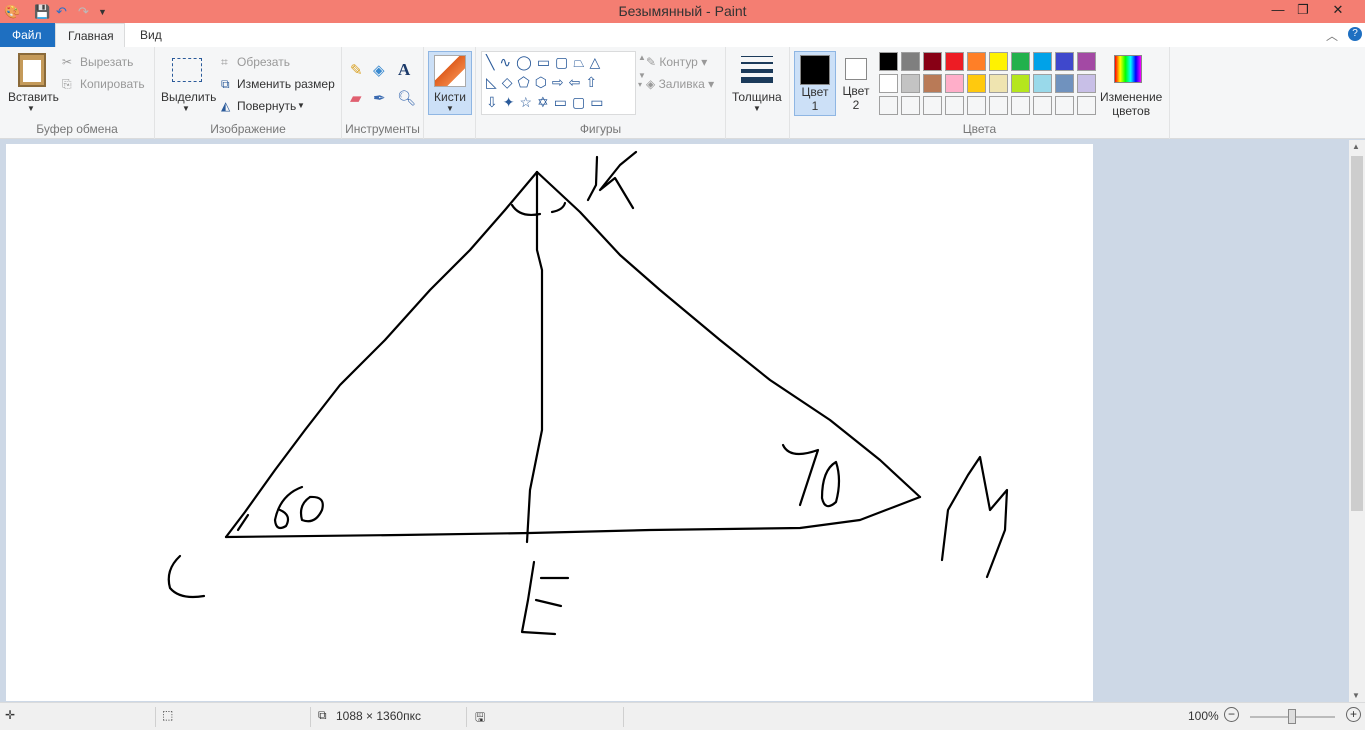 Image resolution: width=1365 pixels, height=730 pixels. Describe the element at coordinates (612, 180) in the screenshot. I see `letter-K` at that location.